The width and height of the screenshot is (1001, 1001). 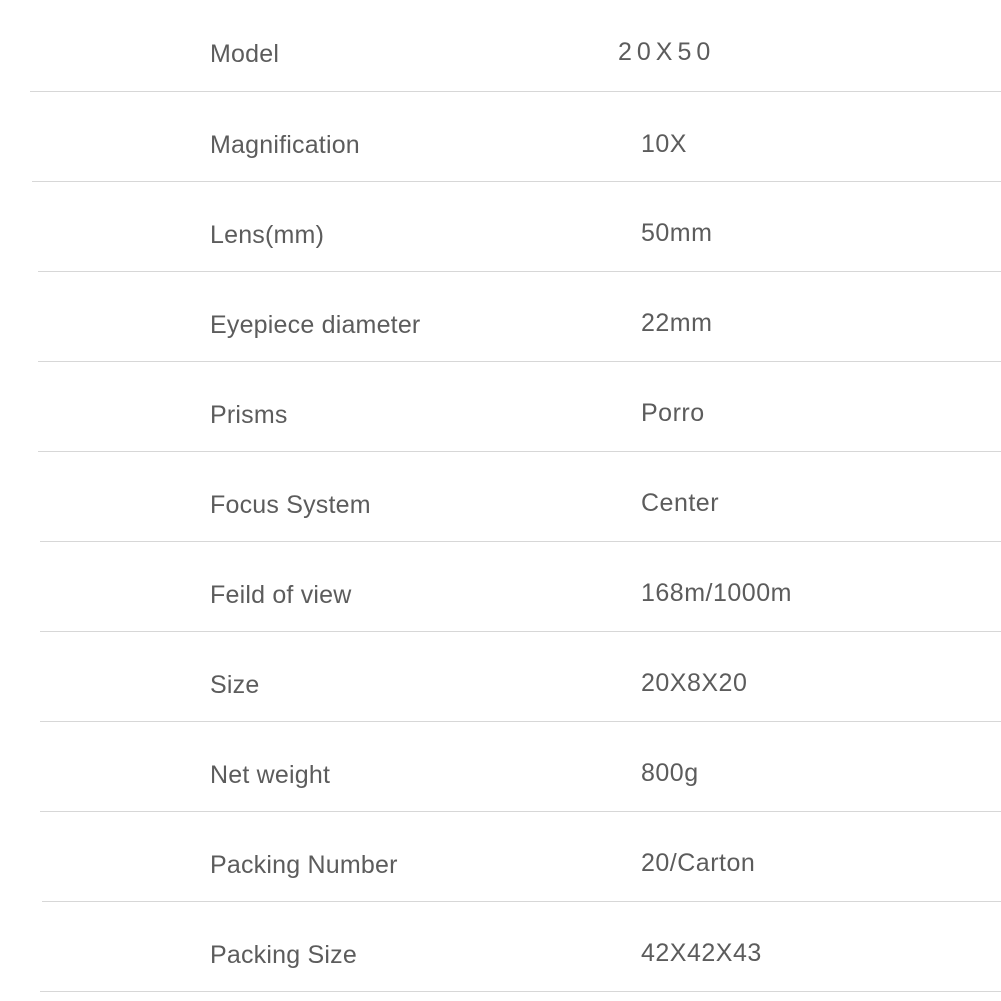 I want to click on spec-row-prisms: Prisms Porro, so click(x=500, y=406).